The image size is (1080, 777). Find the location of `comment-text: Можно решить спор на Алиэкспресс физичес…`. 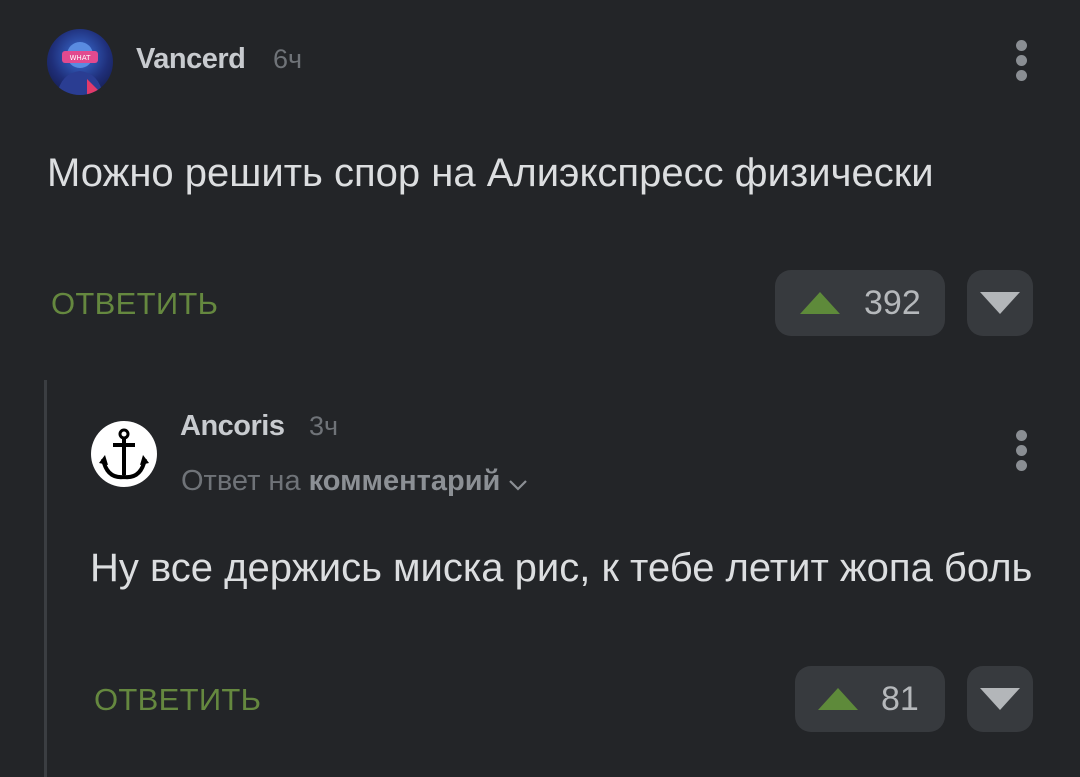

comment-text: Можно решить спор на Алиэкспресс физичес… is located at coordinates (490, 173).